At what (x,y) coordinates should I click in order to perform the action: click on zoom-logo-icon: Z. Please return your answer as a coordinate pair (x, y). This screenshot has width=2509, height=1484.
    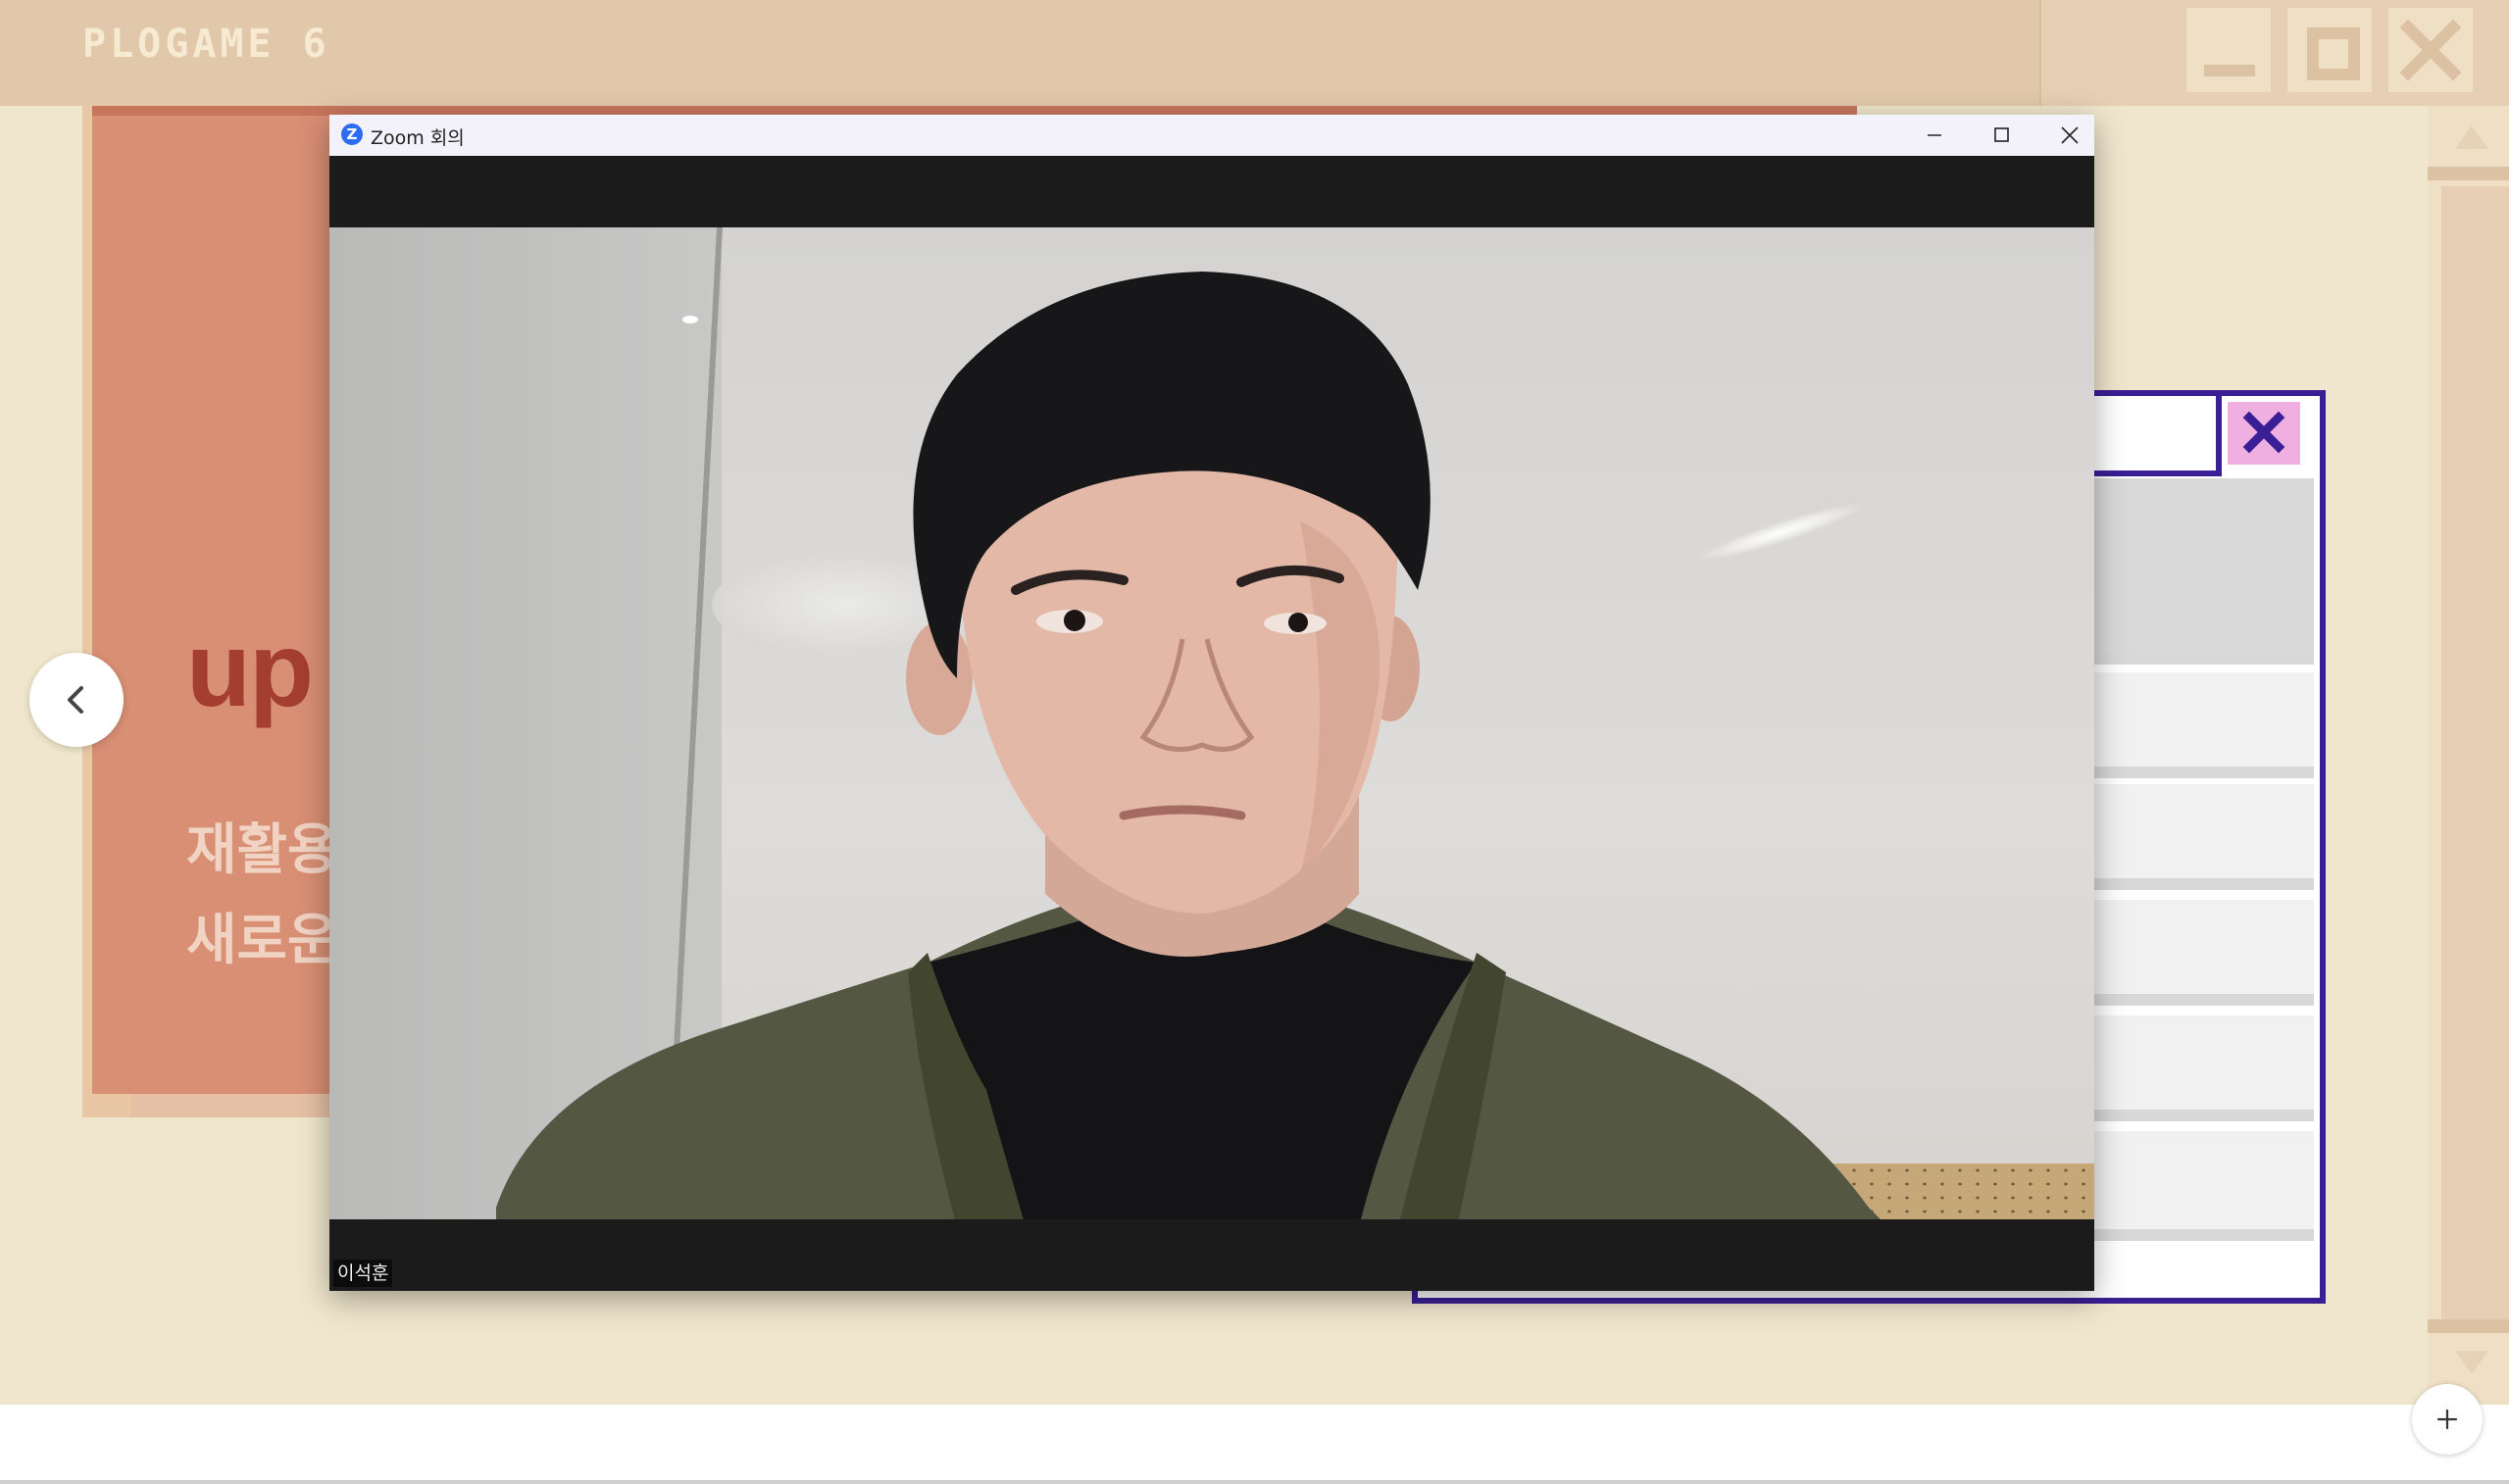
    Looking at the image, I should click on (352, 134).